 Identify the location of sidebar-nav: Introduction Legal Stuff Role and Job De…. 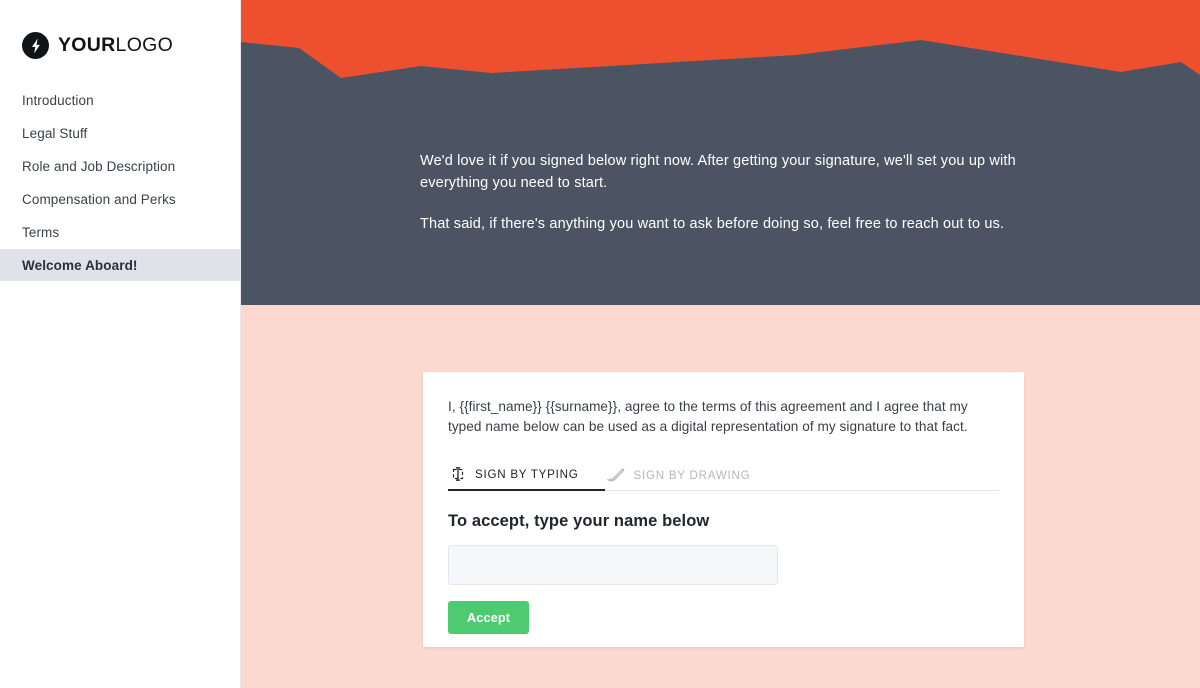
(120, 182).